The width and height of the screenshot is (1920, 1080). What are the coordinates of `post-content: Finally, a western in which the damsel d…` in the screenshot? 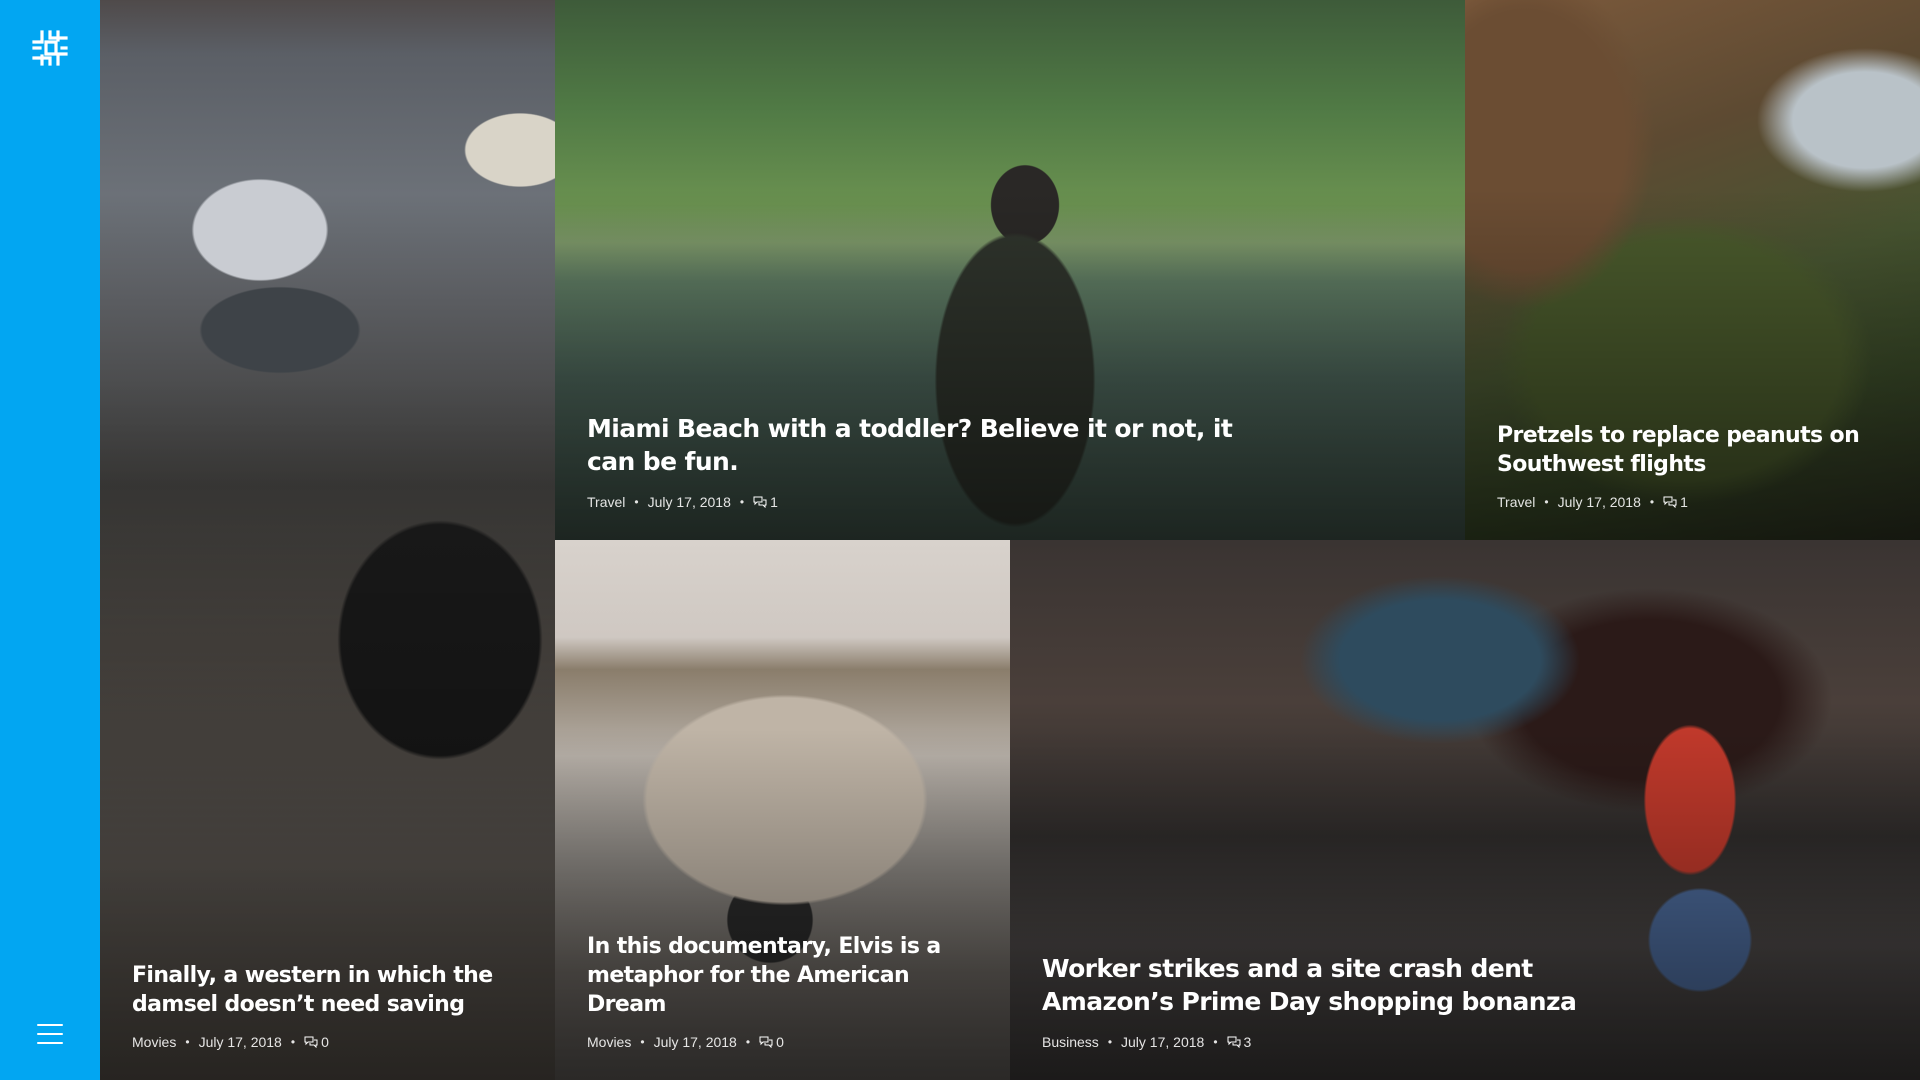 It's located at (327, 1005).